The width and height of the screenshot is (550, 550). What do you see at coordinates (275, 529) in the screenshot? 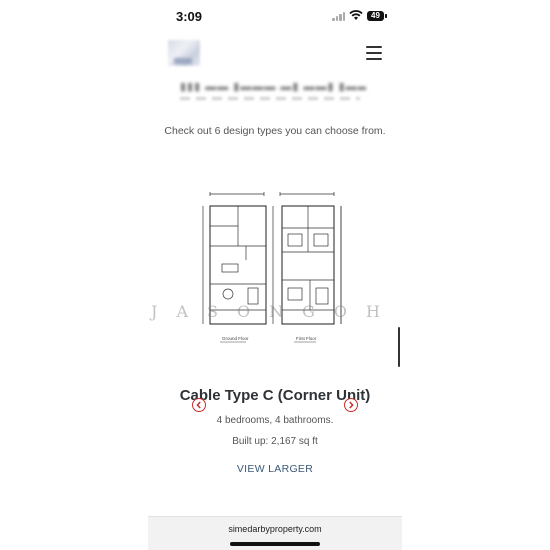
I see `url-text: simedarbyproperty.com` at bounding box center [275, 529].